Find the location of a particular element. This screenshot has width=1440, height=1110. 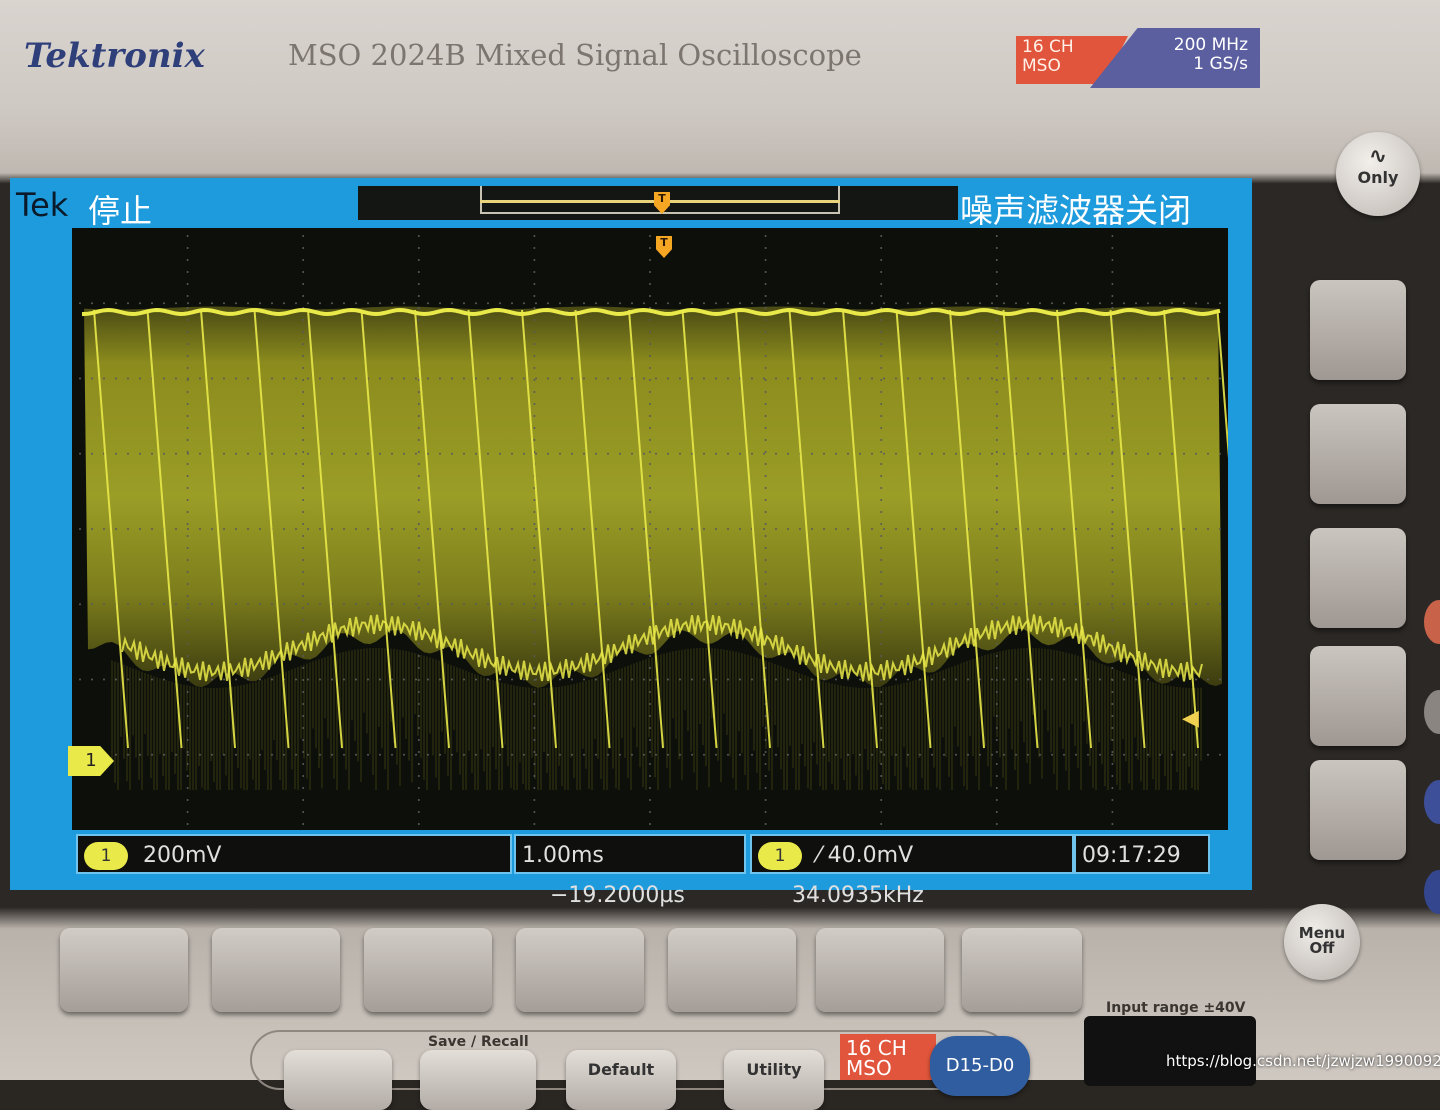

utility-button: Utility is located at coordinates (774, 1080).